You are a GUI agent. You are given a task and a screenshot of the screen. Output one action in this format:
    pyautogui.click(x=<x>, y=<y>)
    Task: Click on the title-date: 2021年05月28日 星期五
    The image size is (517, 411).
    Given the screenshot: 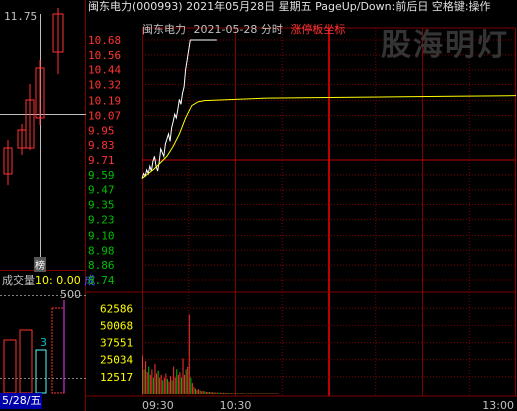 What is the action you would take?
    pyautogui.click(x=249, y=6)
    